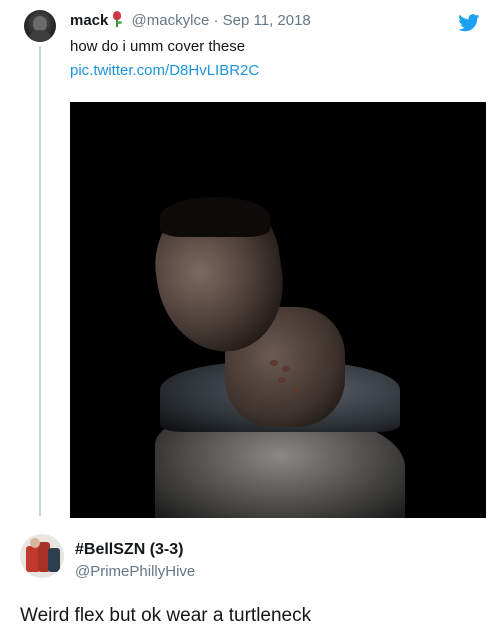 Image resolution: width=502 pixels, height=640 pixels. I want to click on tweet-header: mack @mackylce · Sep 11, 2018, so click(190, 20).